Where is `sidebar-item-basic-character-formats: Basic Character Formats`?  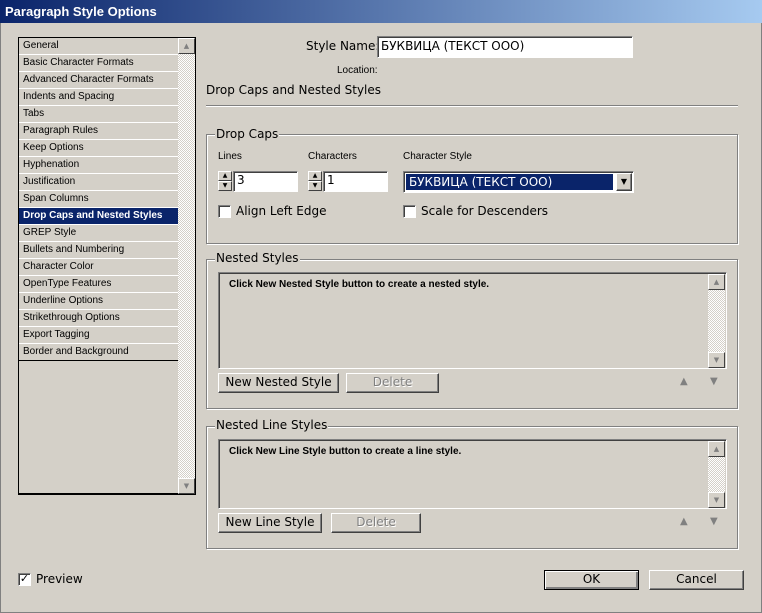
sidebar-item-basic-character-formats: Basic Character Formats is located at coordinates (99, 63).